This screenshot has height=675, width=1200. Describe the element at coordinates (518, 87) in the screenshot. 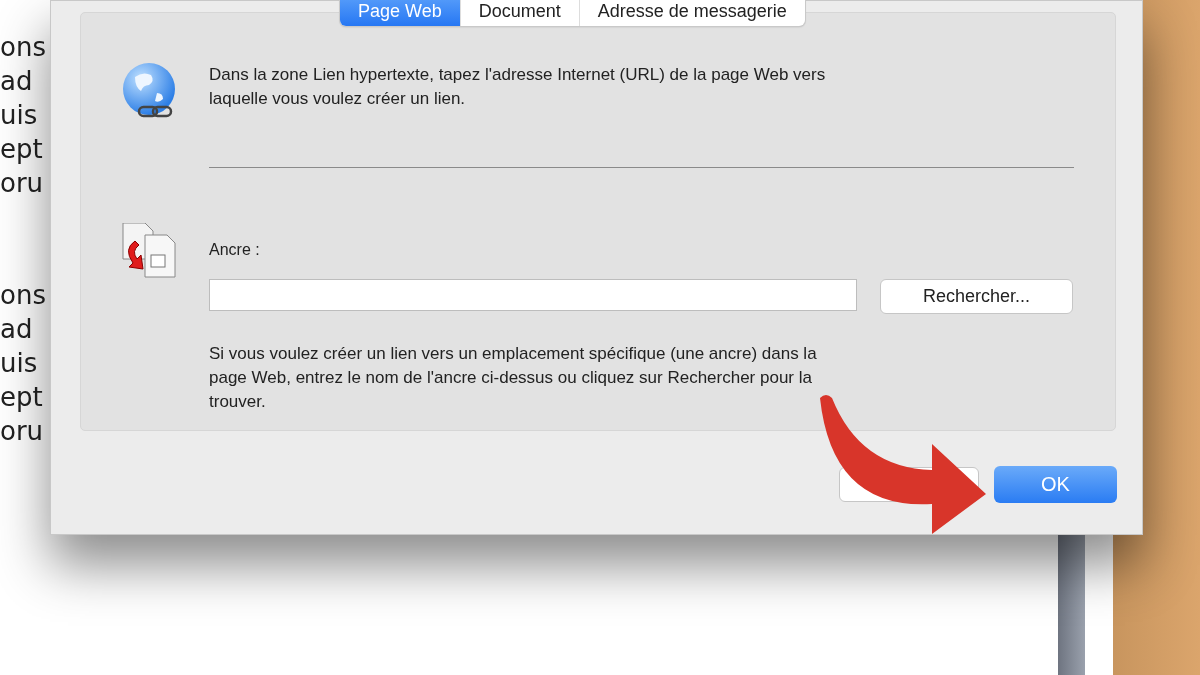

I see `instruction-text: Dans la zone Lien hypertexte, tapez l'adresse Internet (URL) de la page Web vers laquelle vous voulez créer un lien.` at that location.